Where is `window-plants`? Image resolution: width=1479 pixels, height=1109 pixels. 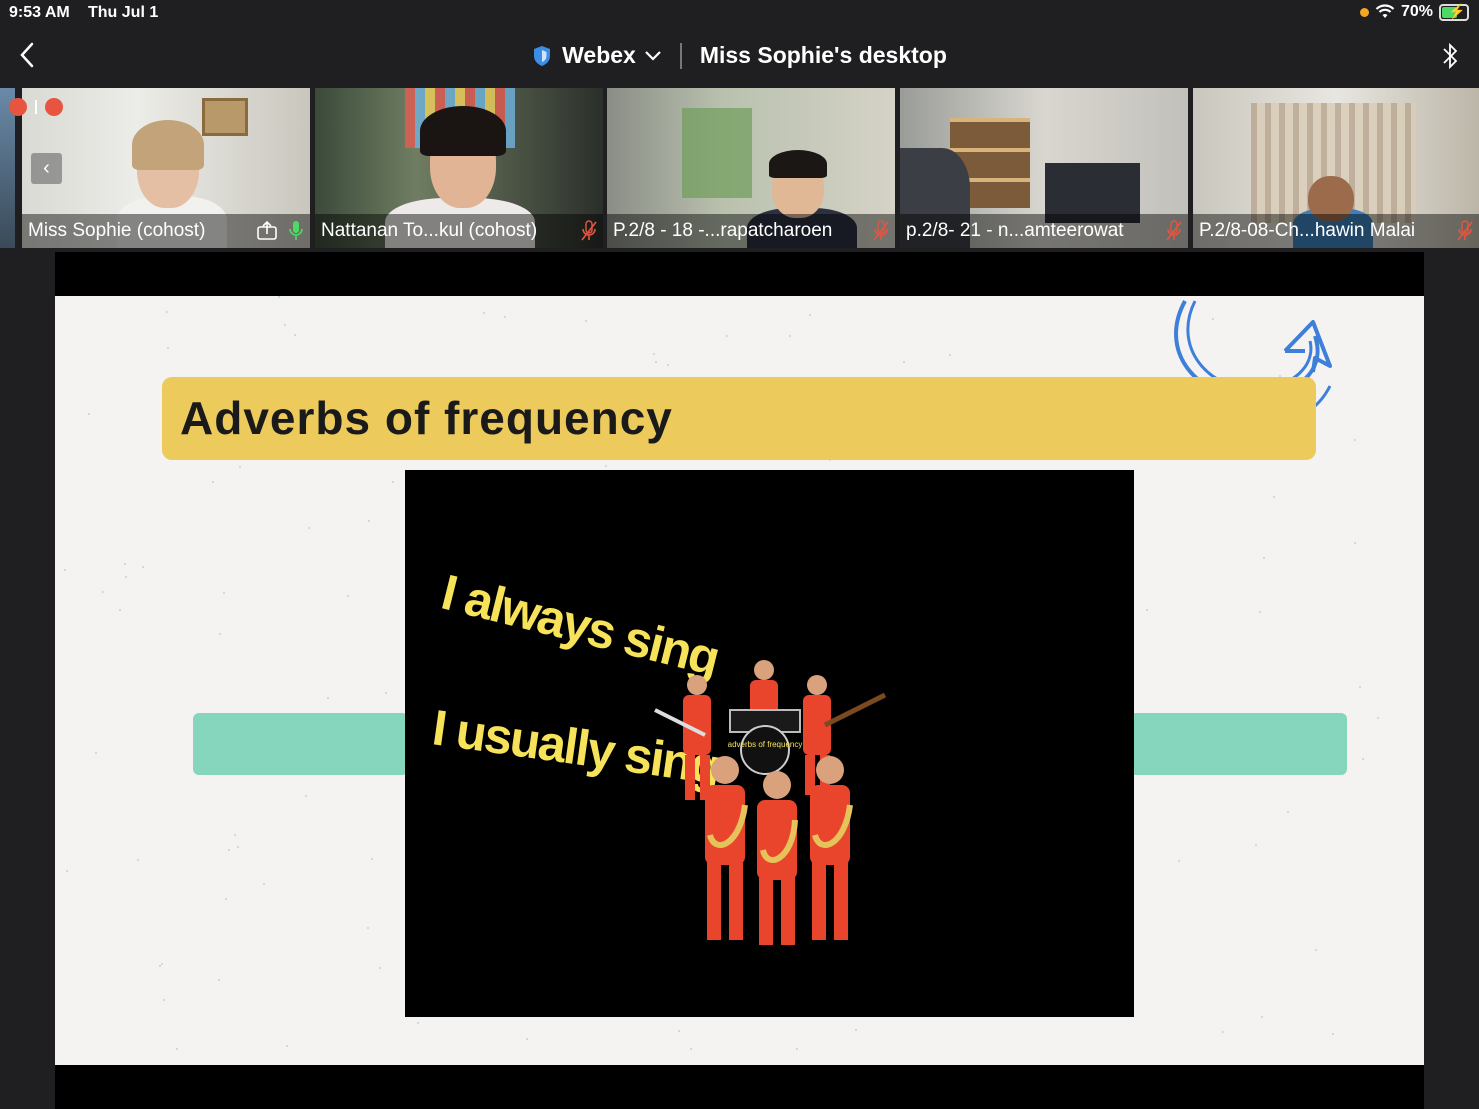
window-plants is located at coordinates (717, 153).